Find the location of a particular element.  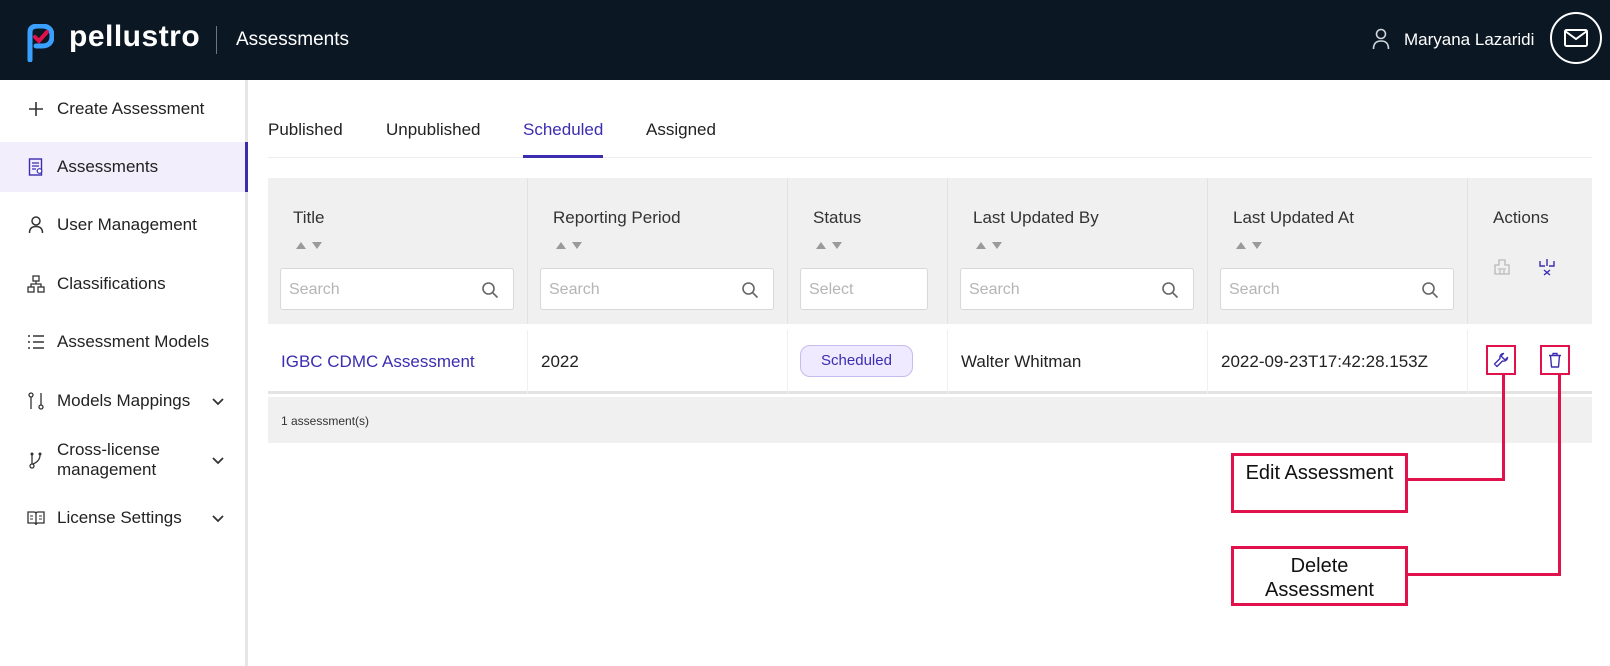

column-header: Reporting Period is located at coordinates (617, 217).